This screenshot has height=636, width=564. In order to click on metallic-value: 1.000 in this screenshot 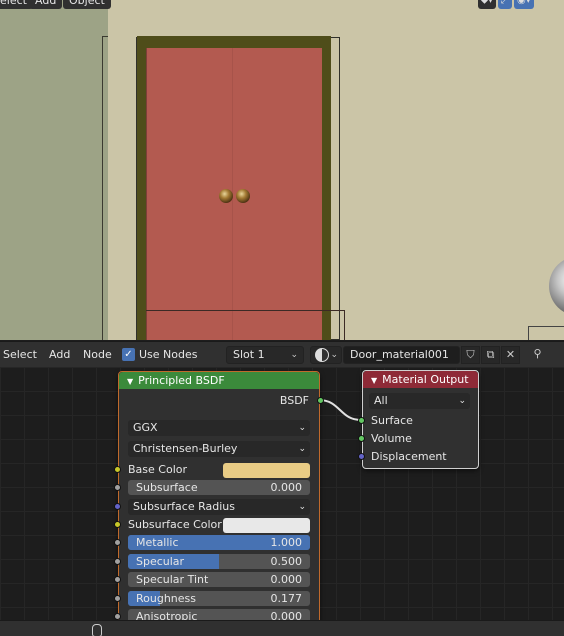, I will do `click(286, 542)`.